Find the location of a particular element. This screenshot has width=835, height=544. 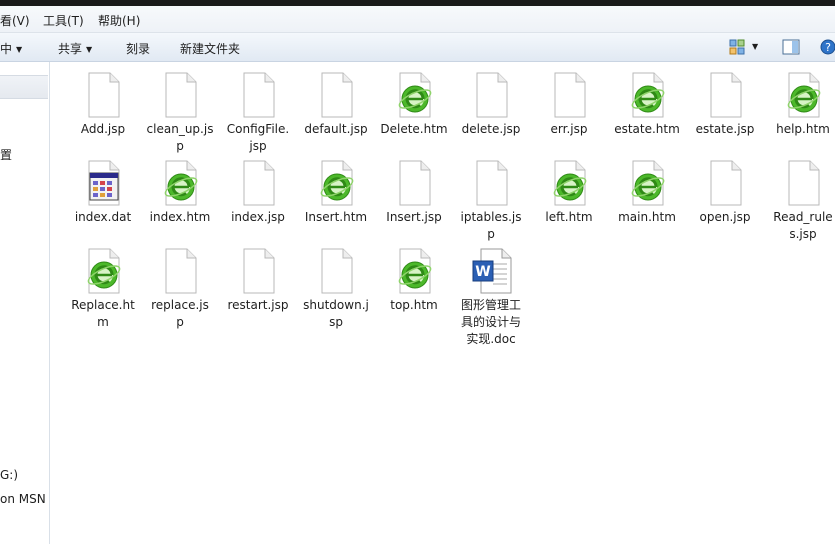

file-name-line: Insert.jsp is located at coordinates (414, 217).